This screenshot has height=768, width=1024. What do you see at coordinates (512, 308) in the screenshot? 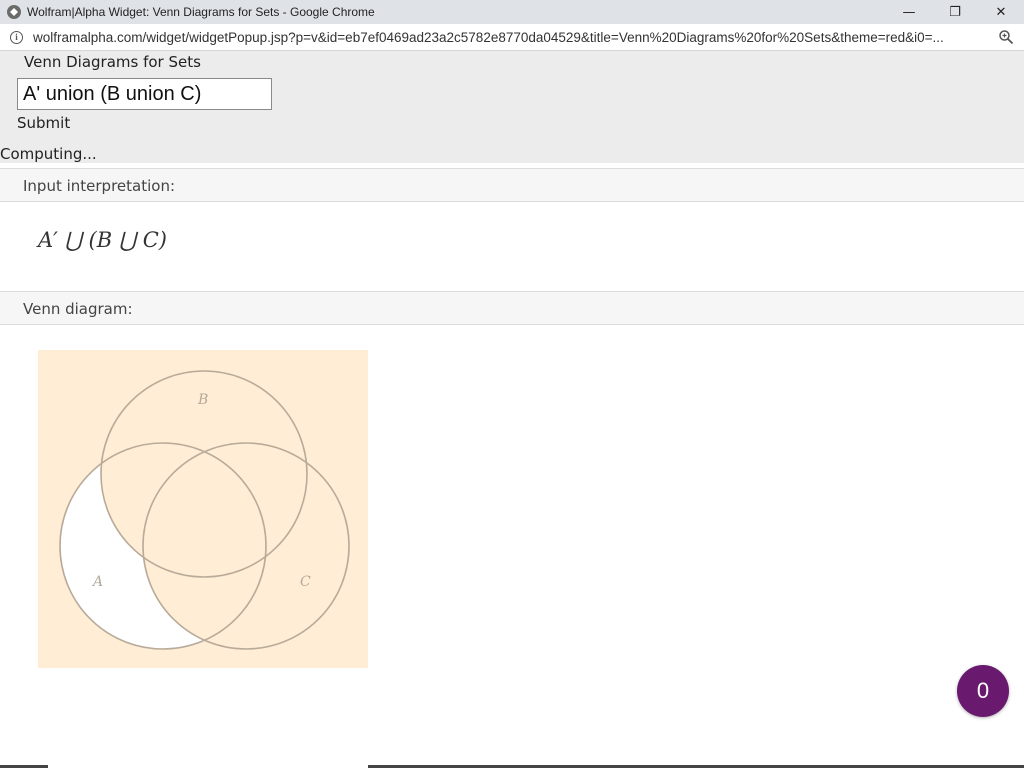
I see `venn-pod-header: Venn diagram:` at bounding box center [512, 308].